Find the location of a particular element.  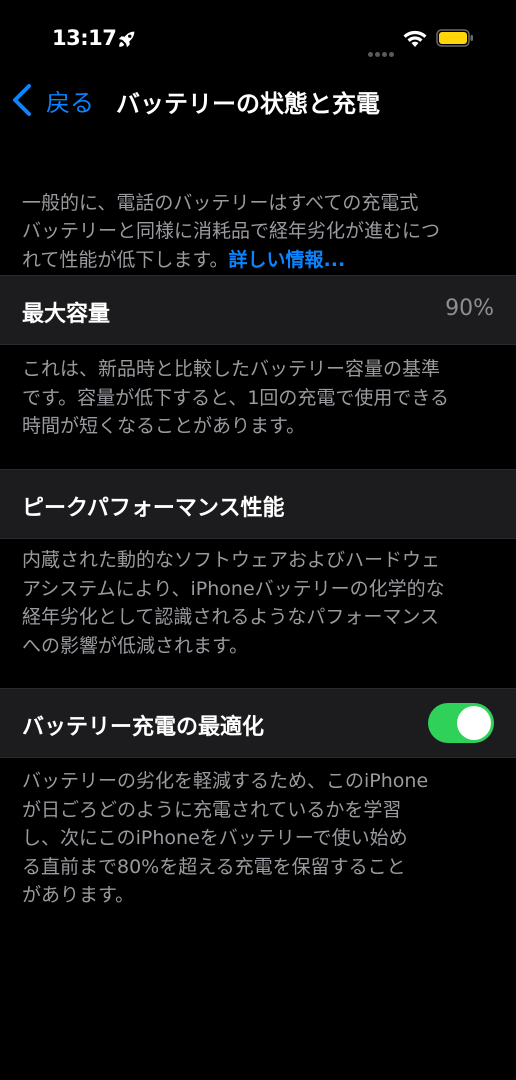

cellular-signal-icon is located at coordinates (382, 51).